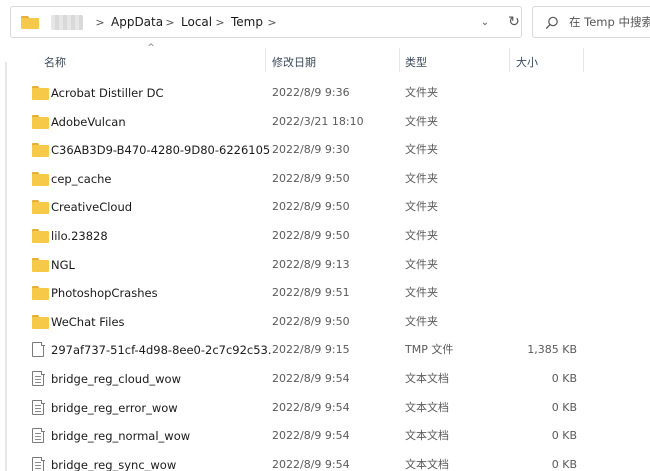 The image size is (650, 471). Describe the element at coordinates (107, 93) in the screenshot. I see `file-name: Acrobat Distiller DC` at that location.